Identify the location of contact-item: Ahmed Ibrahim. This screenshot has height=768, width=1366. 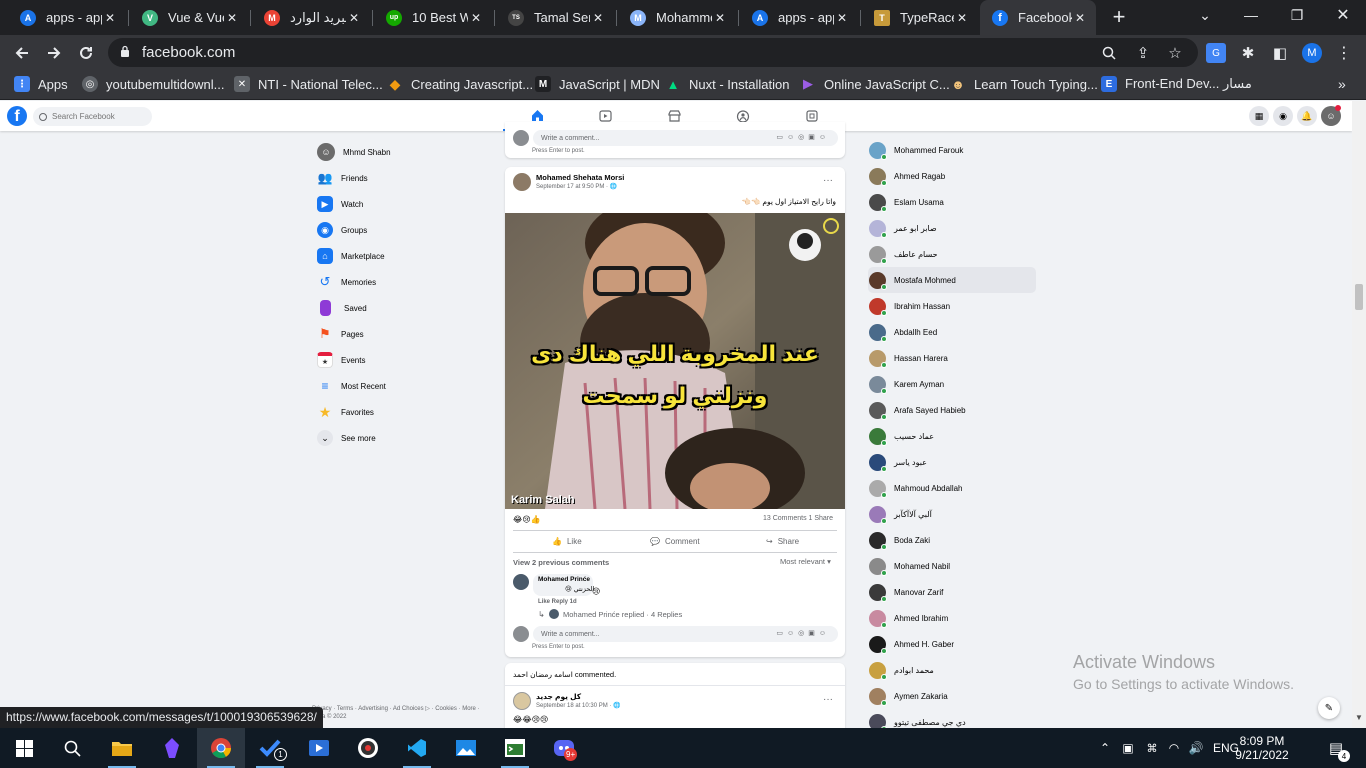
(952, 618).